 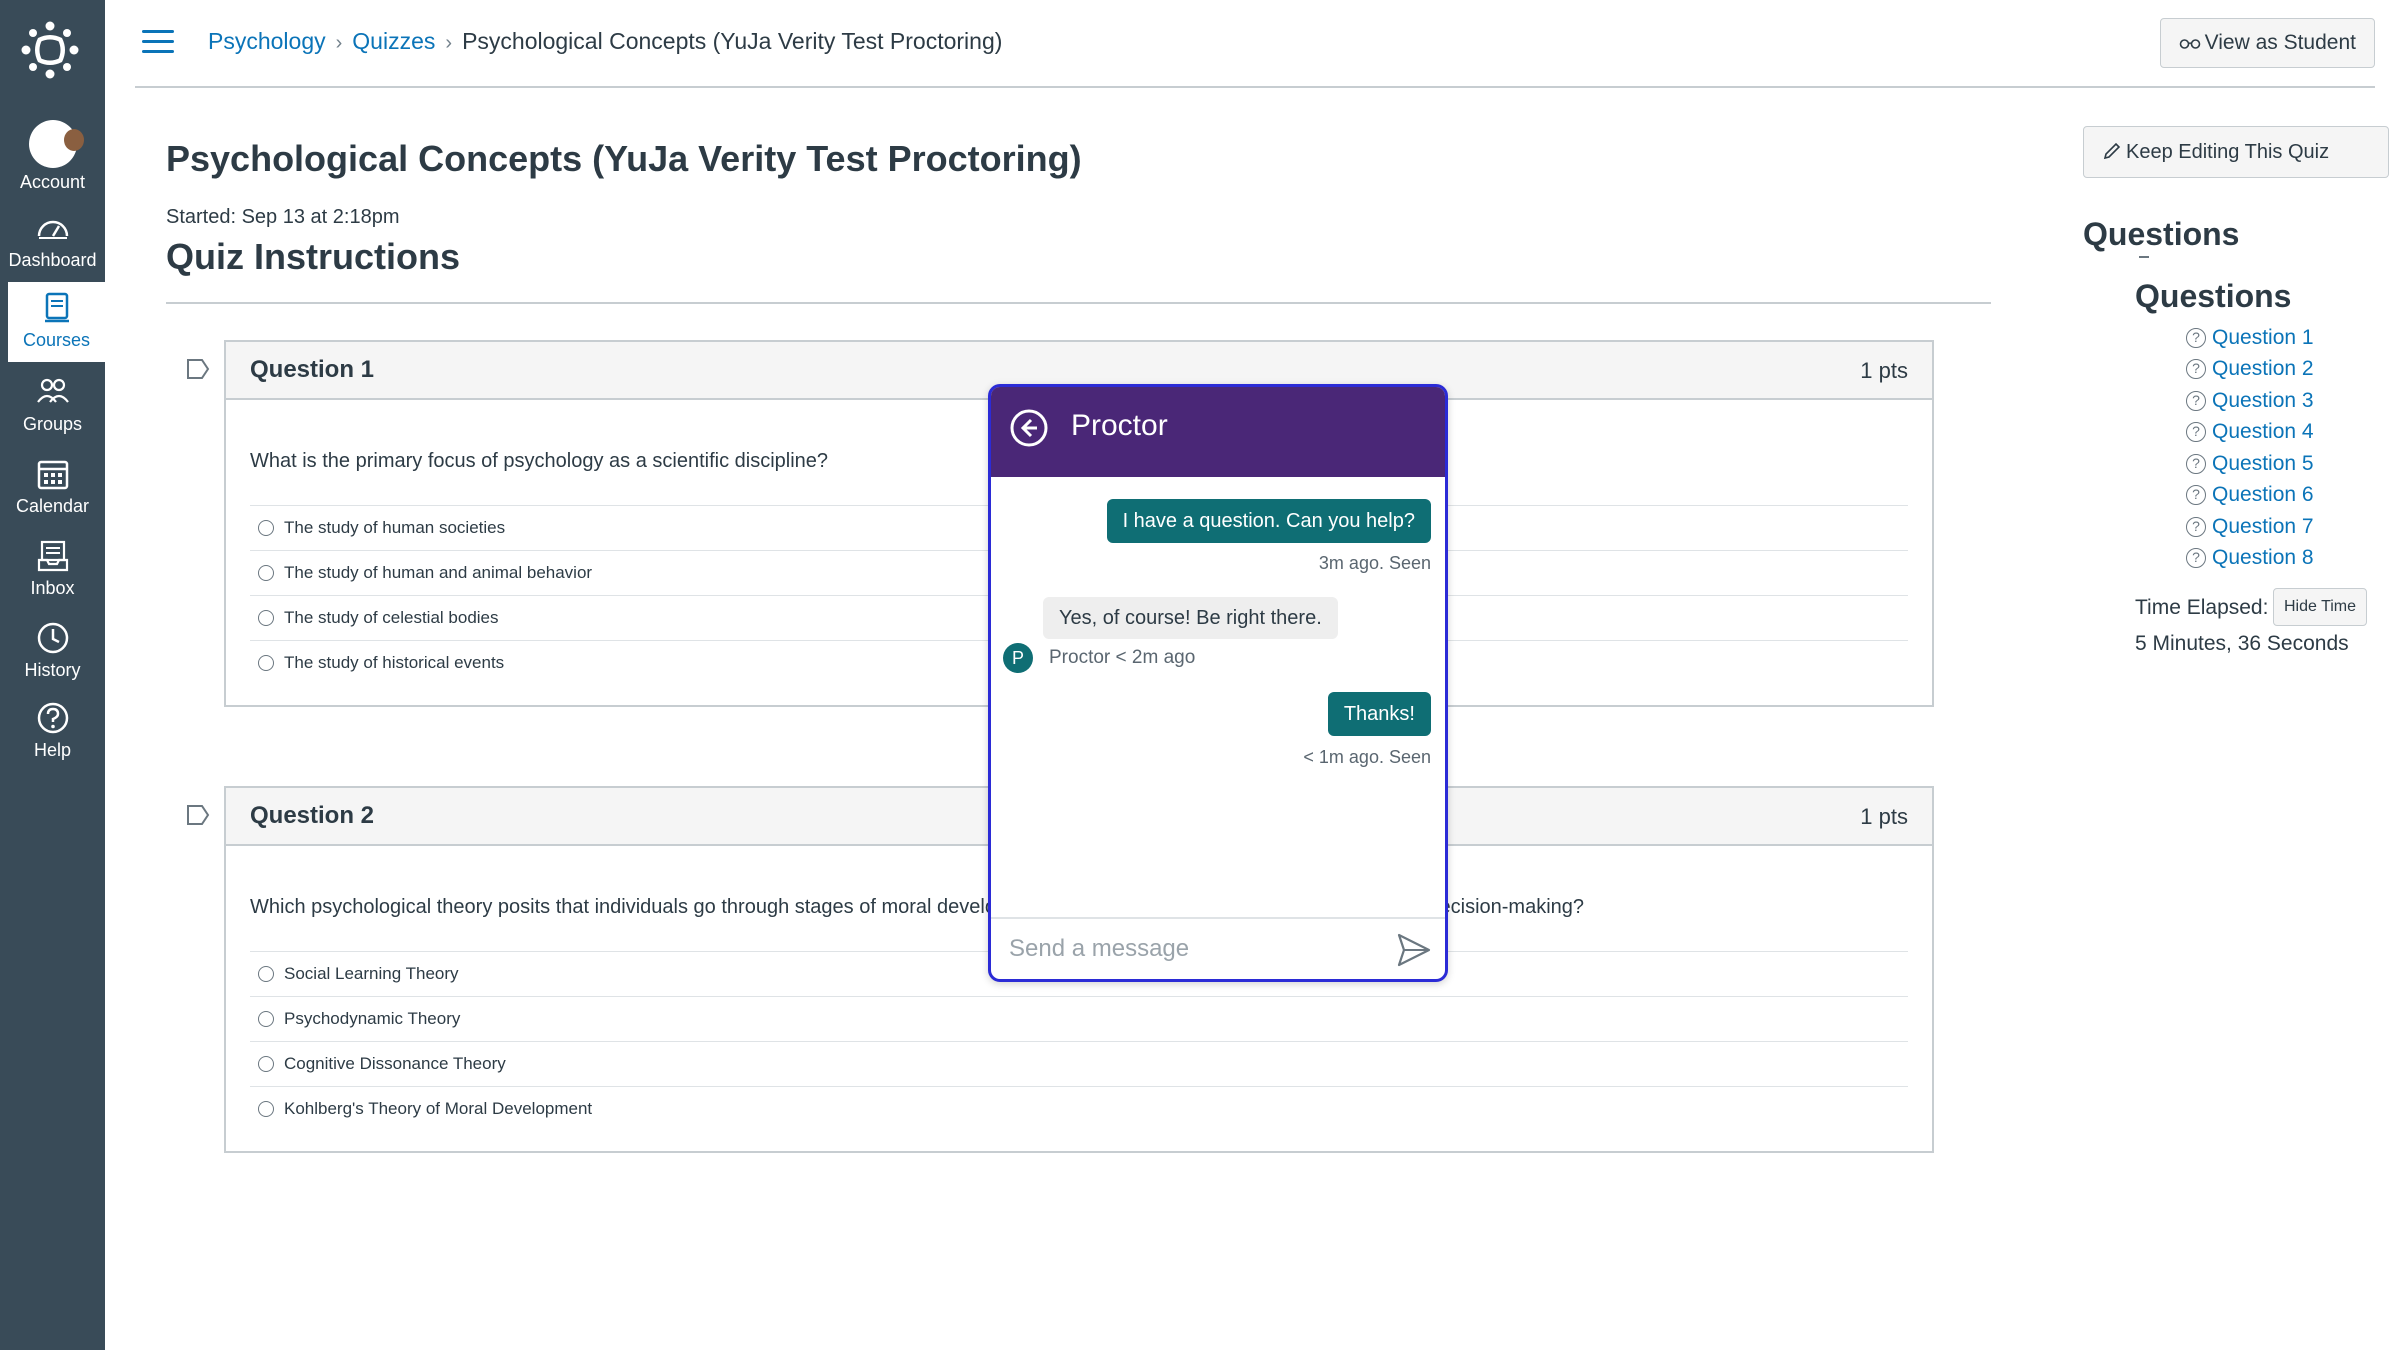 What do you see at coordinates (391, 617) in the screenshot?
I see `answer-label: The study of celestial bodies` at bounding box center [391, 617].